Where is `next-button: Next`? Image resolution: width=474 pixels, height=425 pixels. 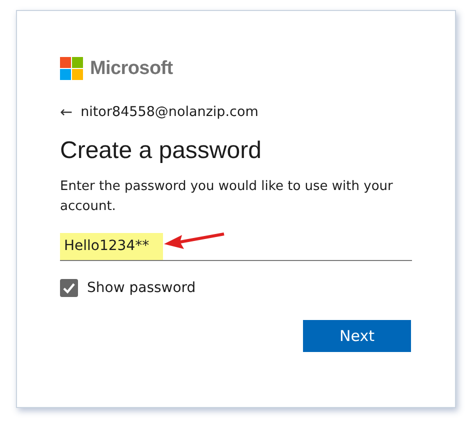
next-button: Next is located at coordinates (357, 336).